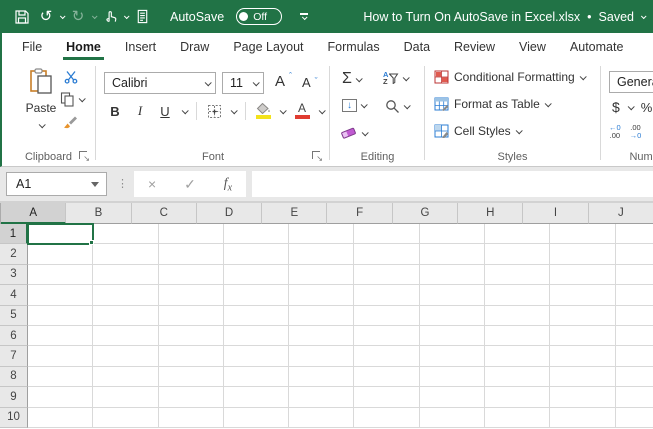 The height and width of the screenshot is (429, 653). What do you see at coordinates (295, 213) in the screenshot?
I see `column-header-E: E` at bounding box center [295, 213].